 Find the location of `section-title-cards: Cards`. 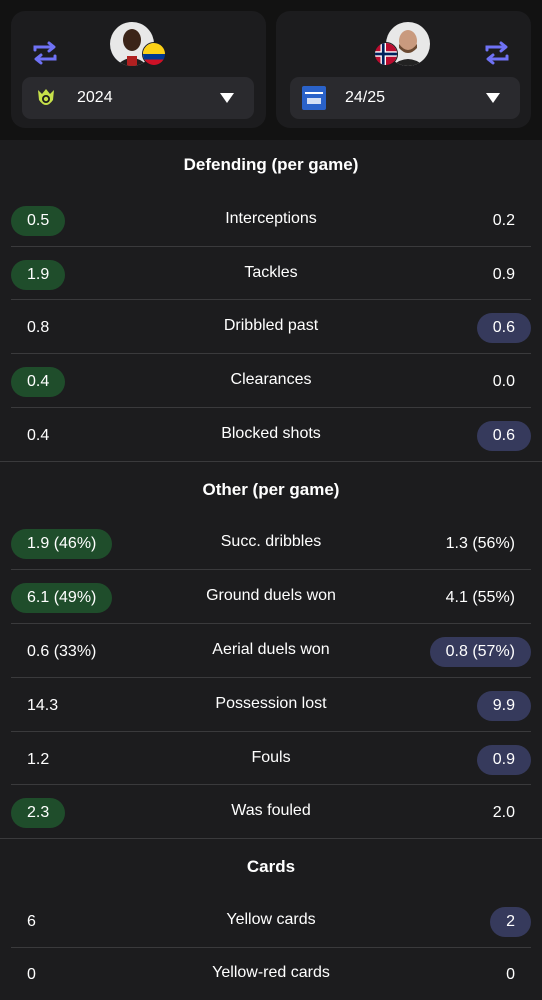

section-title-cards: Cards is located at coordinates (271, 866).